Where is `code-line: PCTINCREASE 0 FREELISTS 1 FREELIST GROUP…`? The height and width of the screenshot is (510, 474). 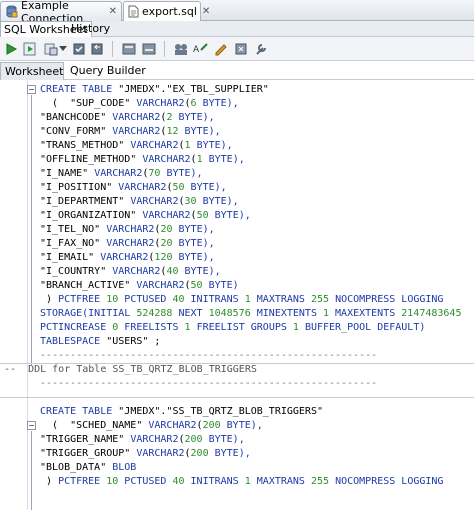
code-line: PCTINCREASE 0 FREELISTS 1 FREELIST GROUP… is located at coordinates (233, 327).